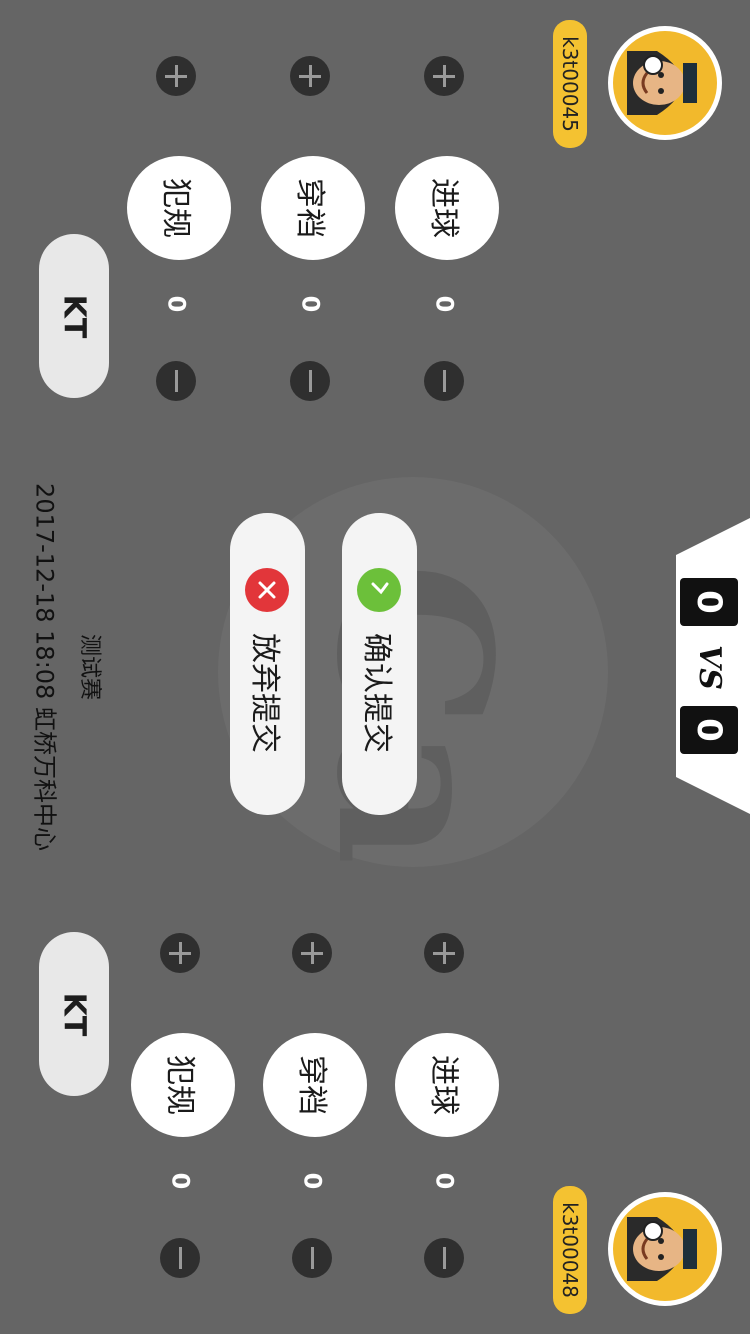  I want to click on nutmeg-button-bottom: 穿裆, so click(315, 1085).